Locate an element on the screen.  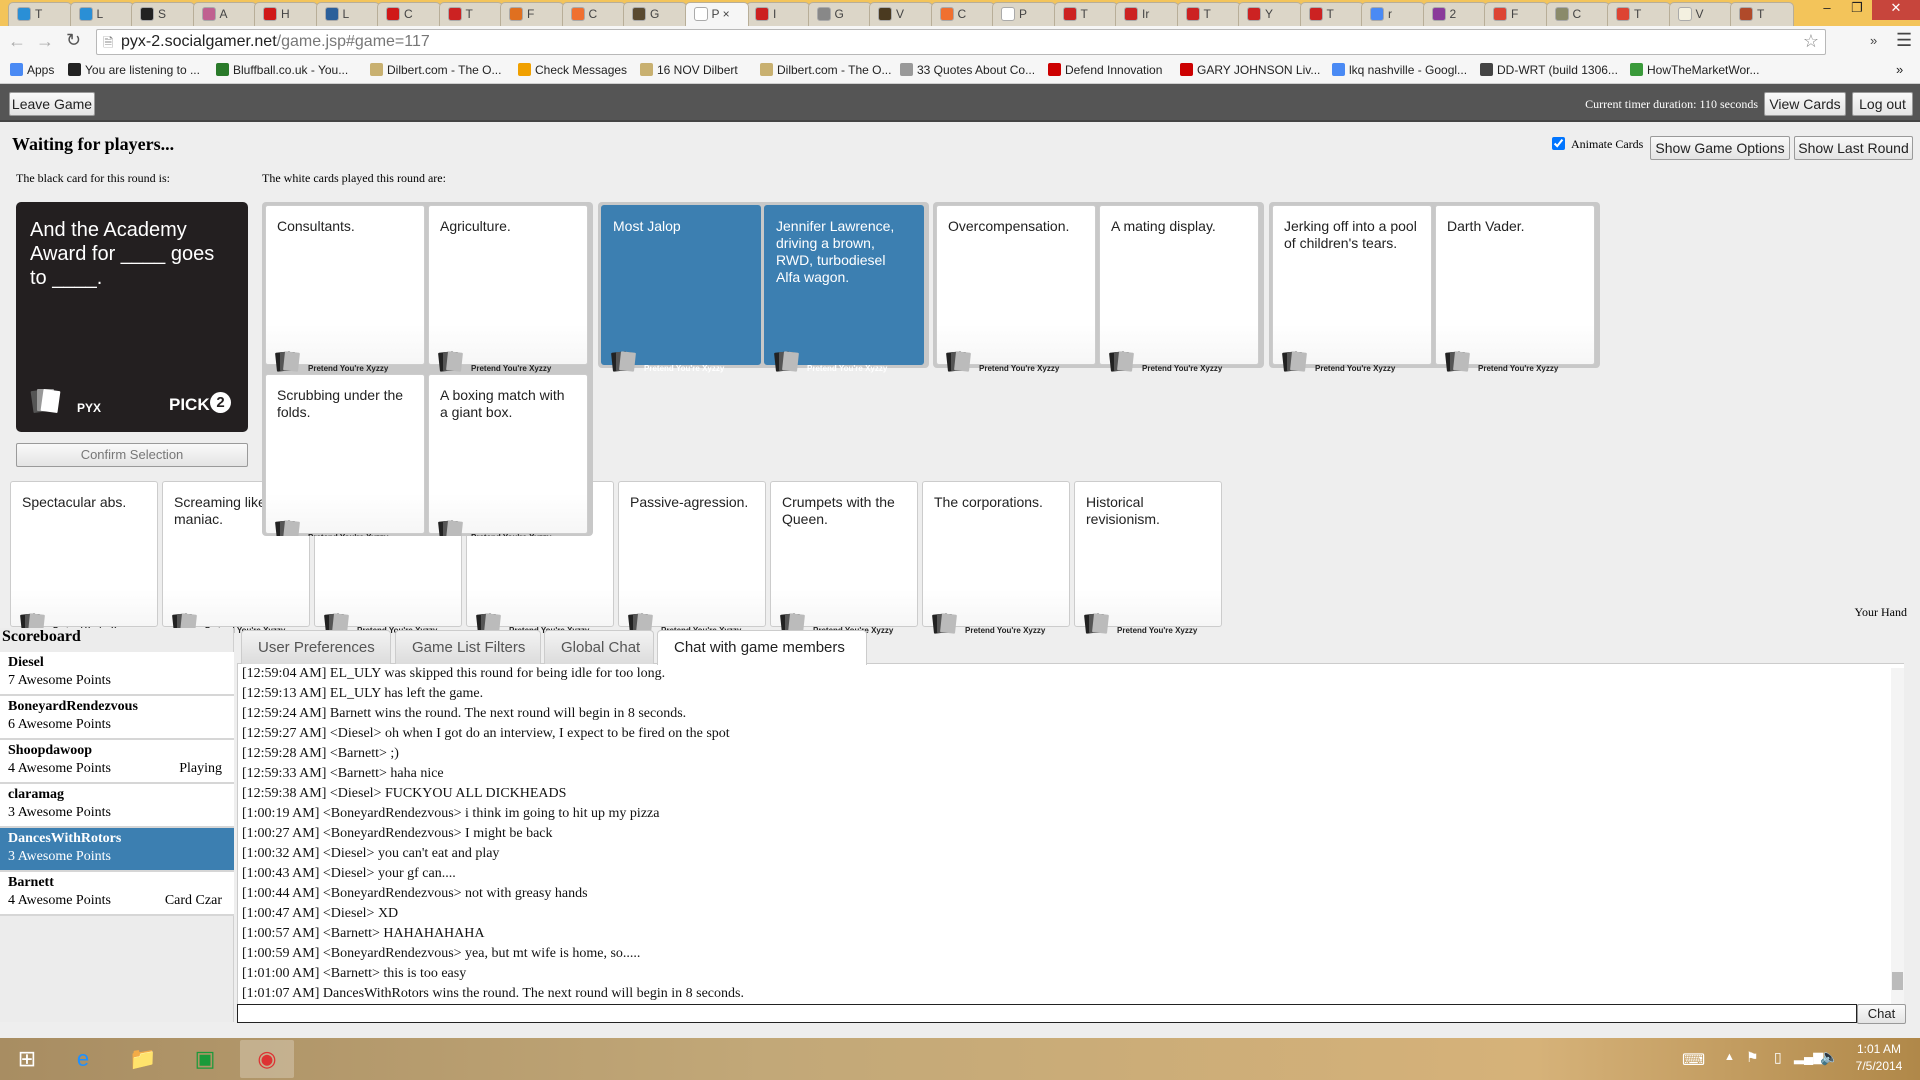
close-window-button: ✕ is located at coordinates (1896, 10).